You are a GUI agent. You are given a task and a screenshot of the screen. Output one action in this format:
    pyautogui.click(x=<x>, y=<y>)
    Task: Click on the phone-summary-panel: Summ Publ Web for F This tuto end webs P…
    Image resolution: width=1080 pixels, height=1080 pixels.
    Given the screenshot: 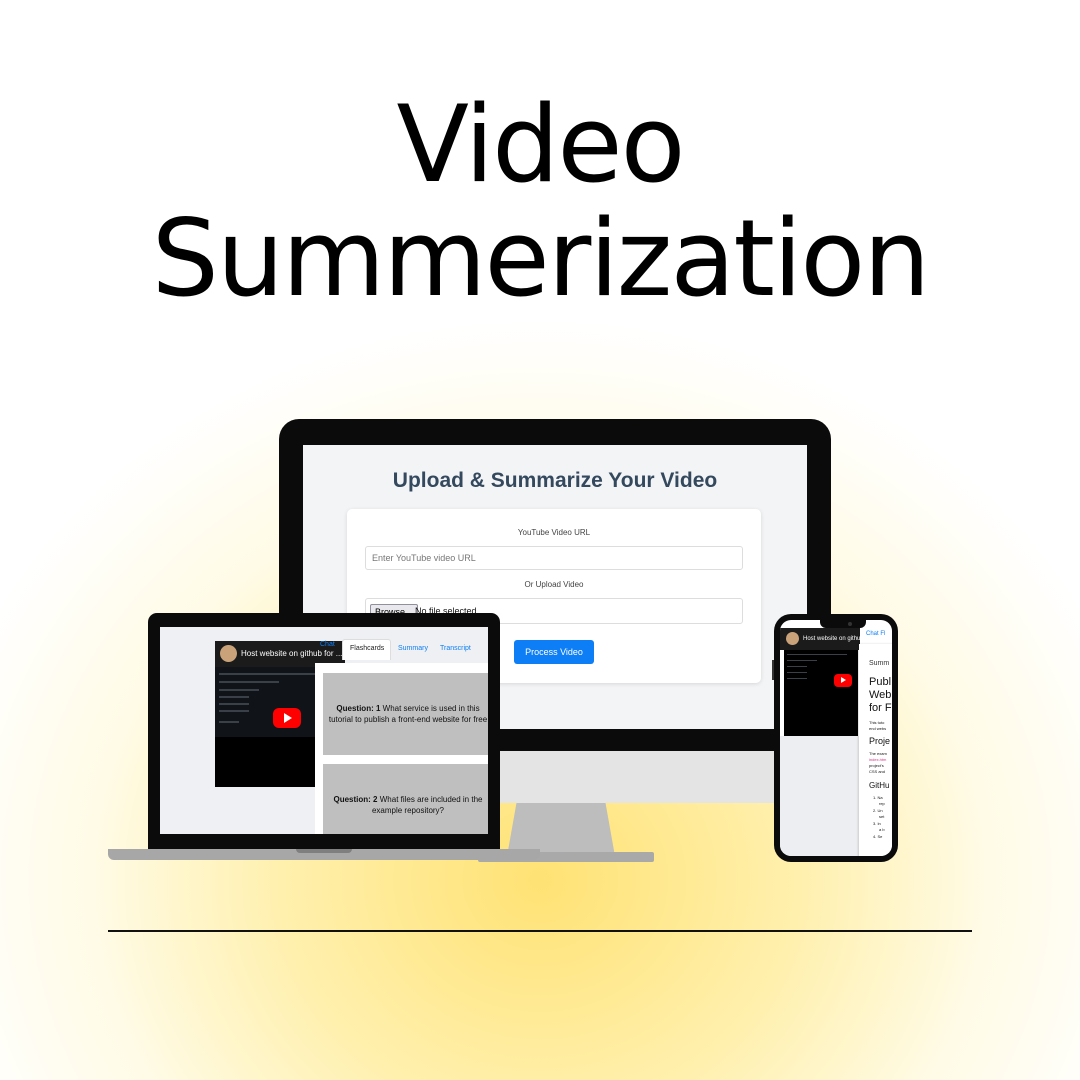 What is the action you would take?
    pyautogui.click(x=875, y=750)
    